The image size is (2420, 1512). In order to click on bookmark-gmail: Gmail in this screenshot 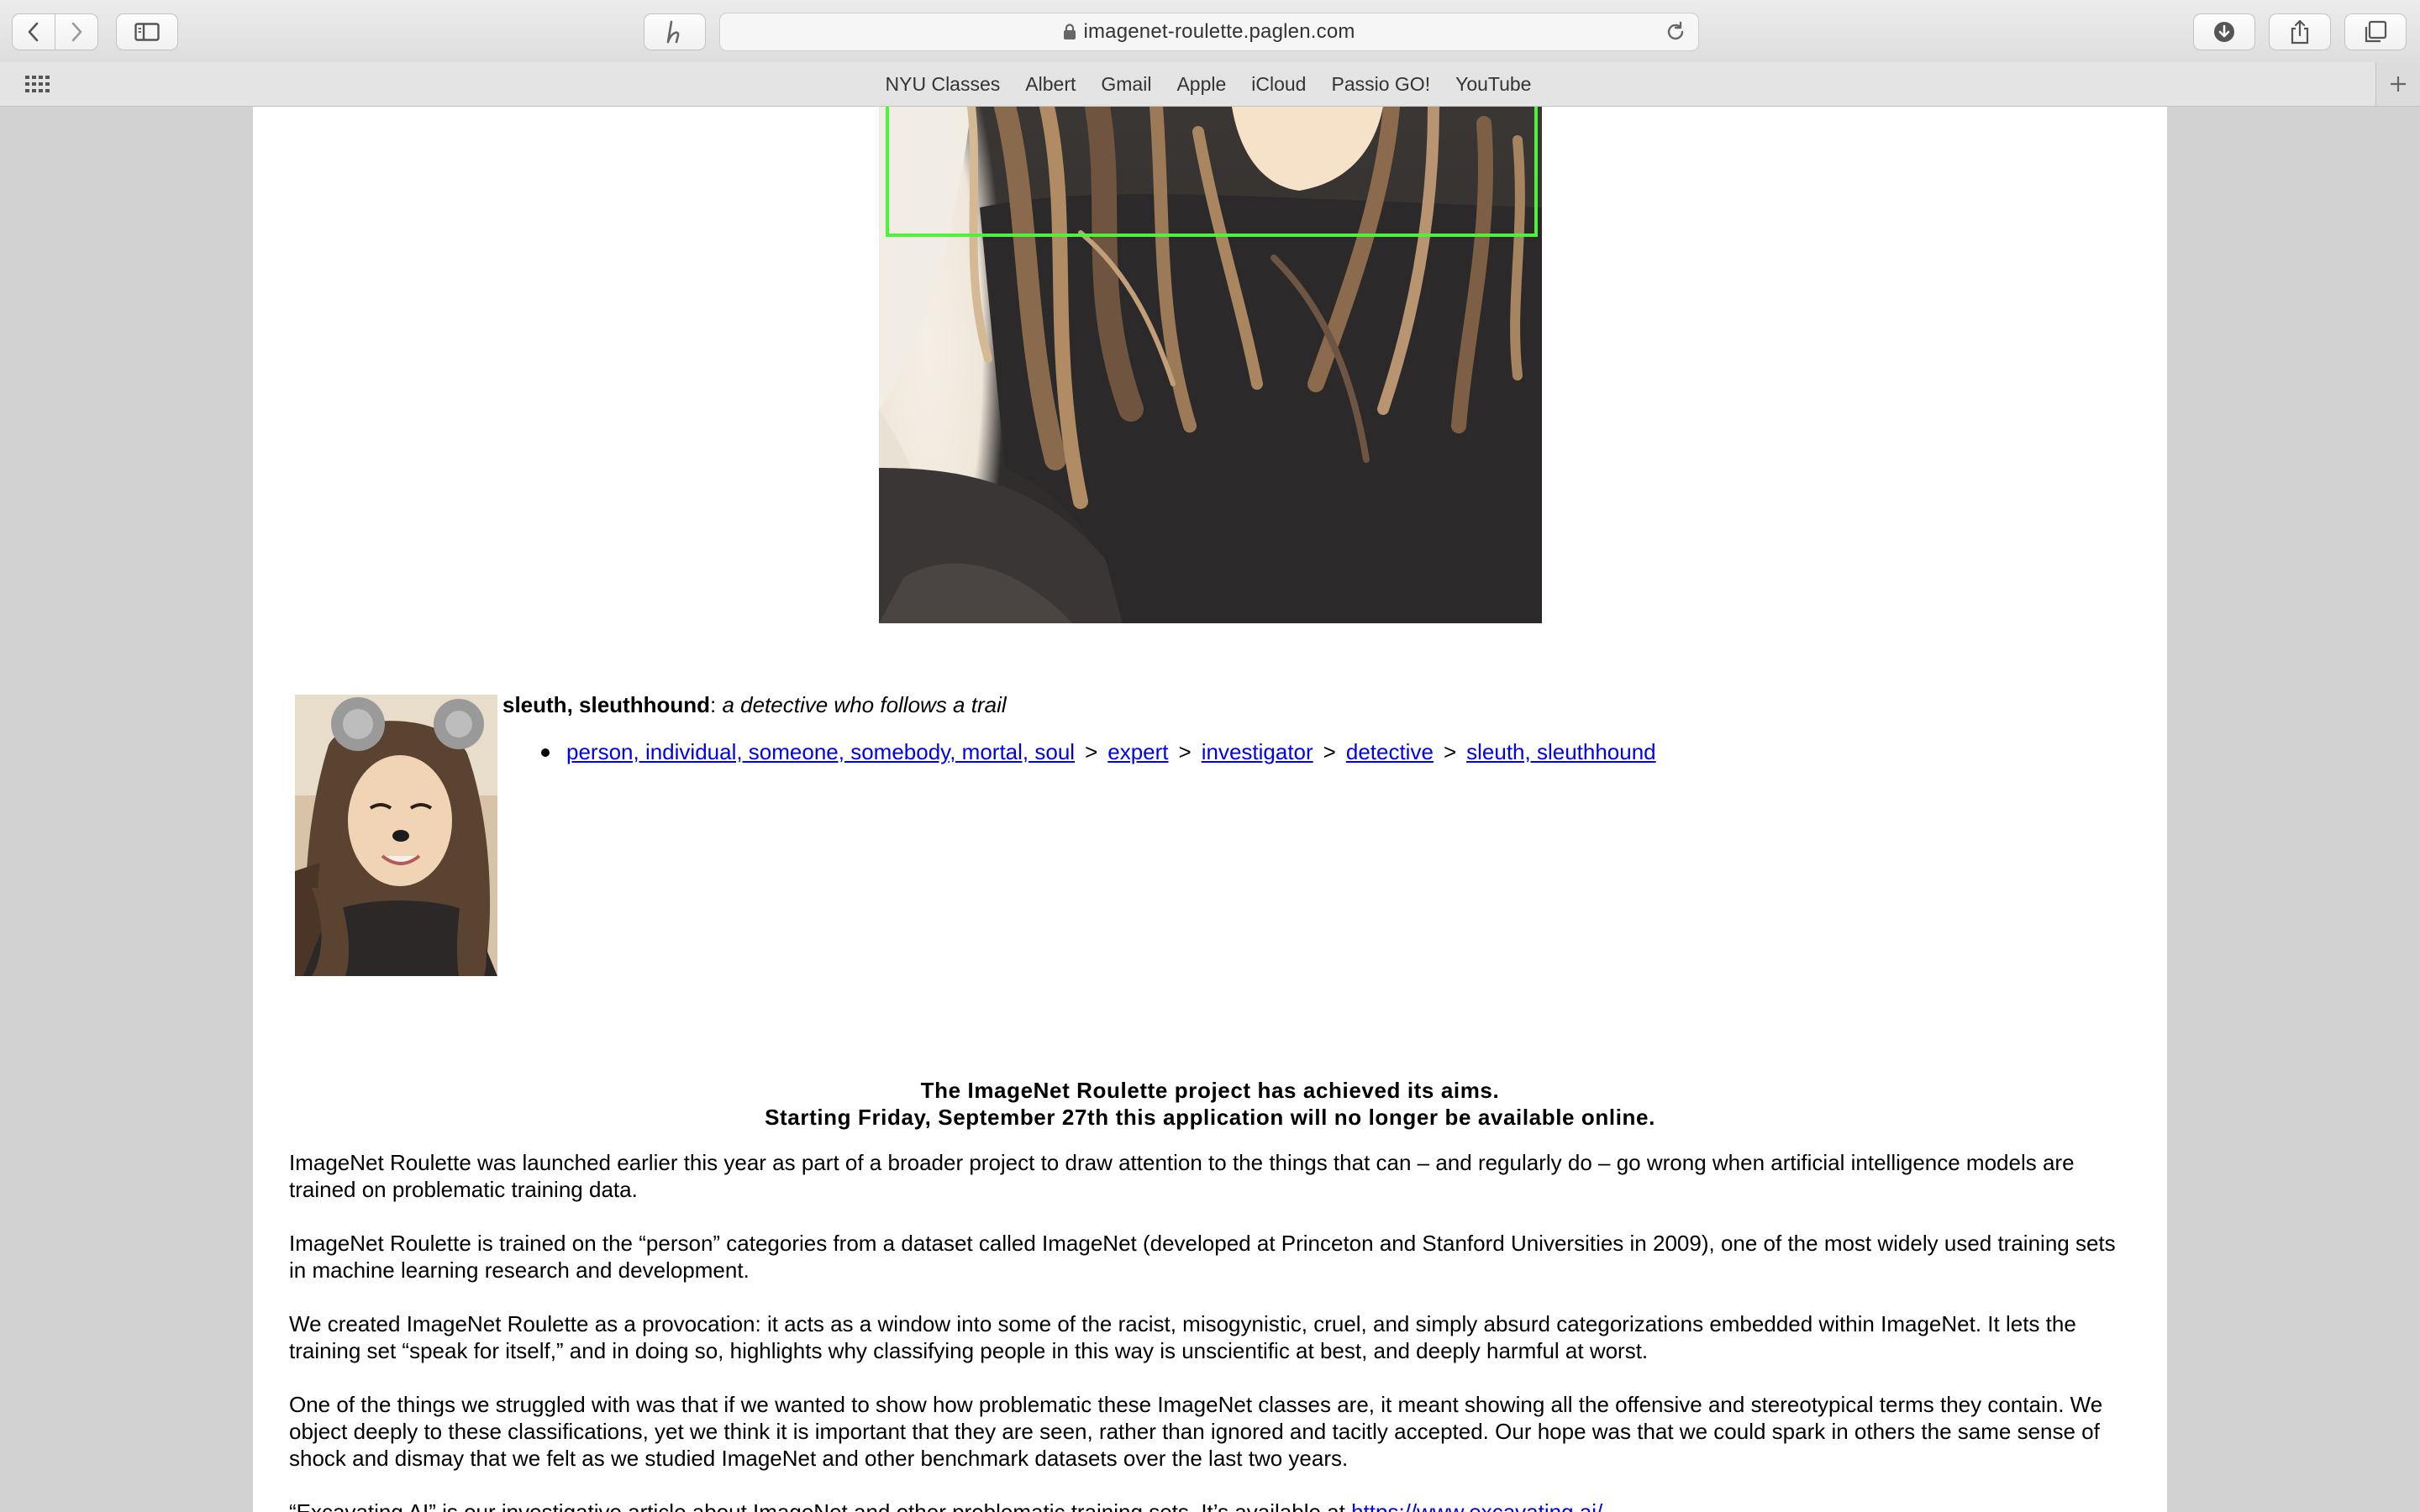, I will do `click(1126, 84)`.